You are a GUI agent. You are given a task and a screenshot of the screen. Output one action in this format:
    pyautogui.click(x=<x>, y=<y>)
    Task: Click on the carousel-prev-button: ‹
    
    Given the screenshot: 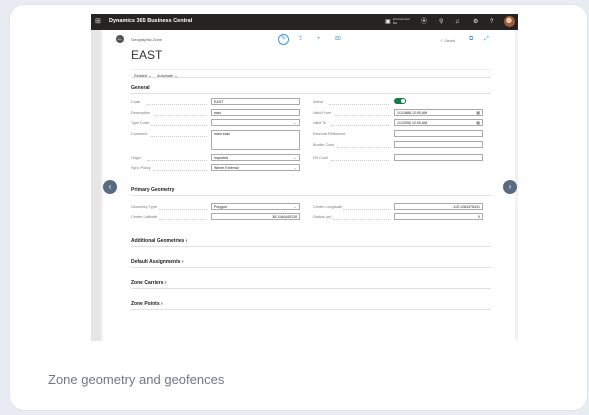 What is the action you would take?
    pyautogui.click(x=110, y=187)
    